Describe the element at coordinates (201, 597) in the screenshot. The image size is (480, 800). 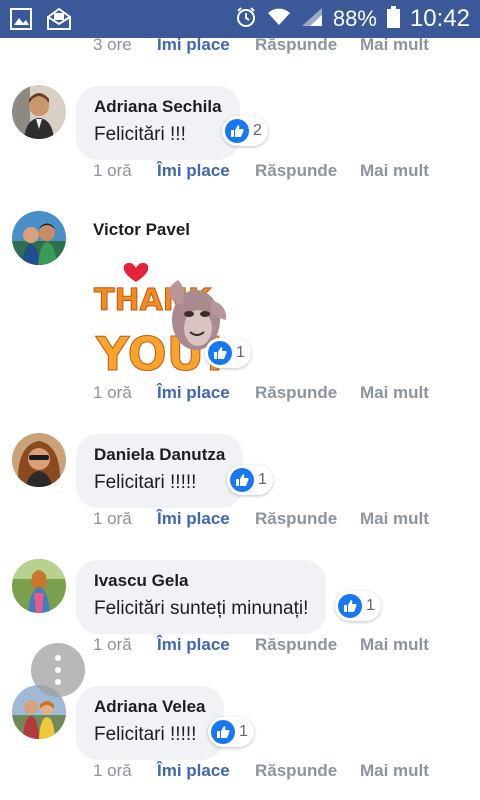
I see `comment-bubble: Ivascu Gela Felicitări sunteți minunați!` at that location.